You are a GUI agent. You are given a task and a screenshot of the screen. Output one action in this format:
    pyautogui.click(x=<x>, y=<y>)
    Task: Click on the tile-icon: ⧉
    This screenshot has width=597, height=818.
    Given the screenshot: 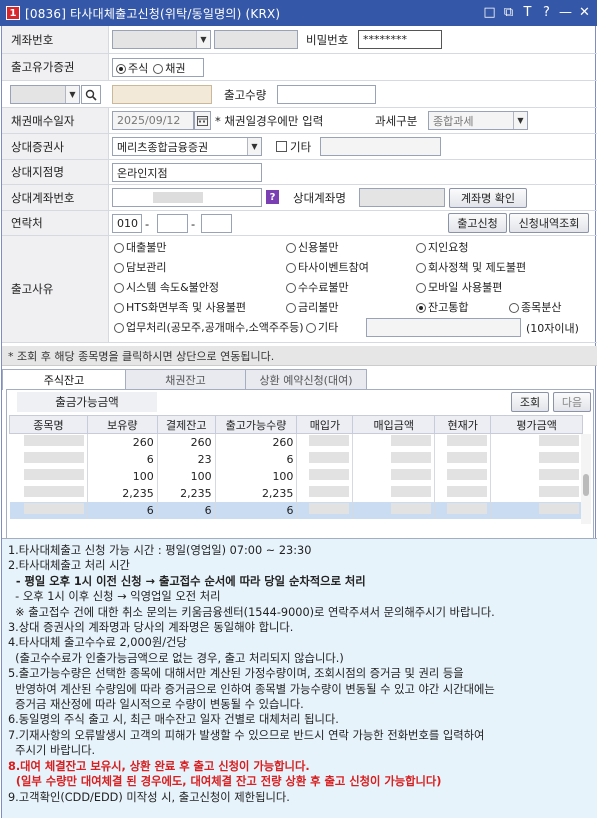 What is the action you would take?
    pyautogui.click(x=508, y=12)
    